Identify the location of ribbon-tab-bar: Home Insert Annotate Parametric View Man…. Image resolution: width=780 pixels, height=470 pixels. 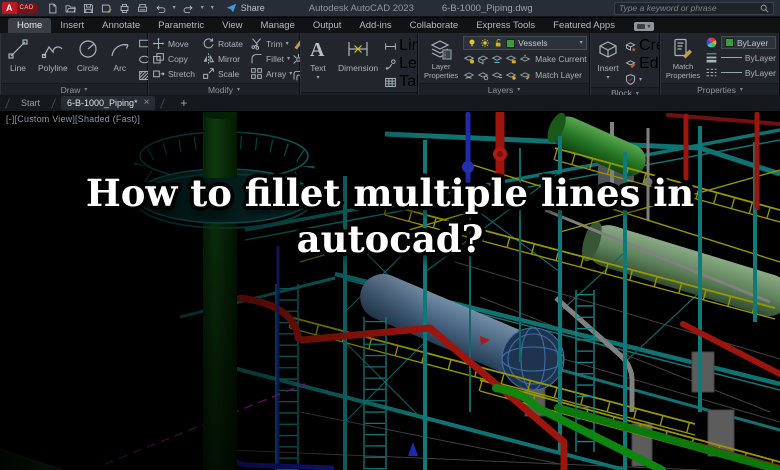
(390, 25).